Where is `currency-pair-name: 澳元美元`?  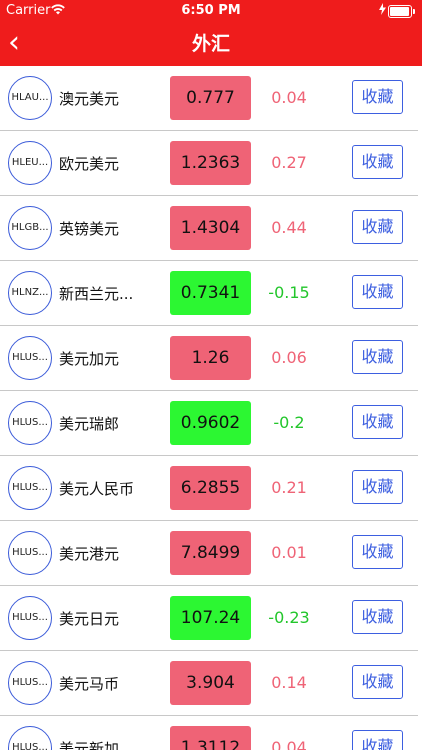 currency-pair-name: 澳元美元 is located at coordinates (89, 99).